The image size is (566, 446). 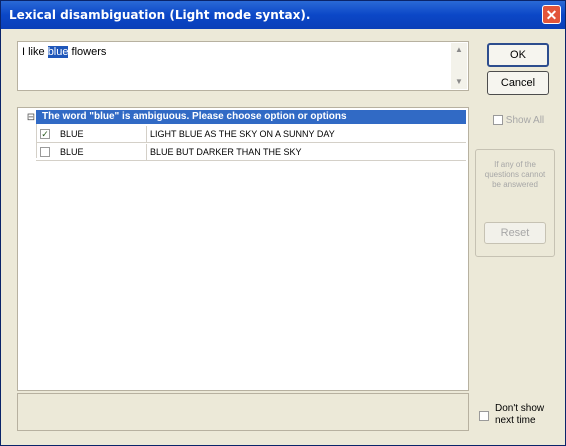 What do you see at coordinates (518, 83) in the screenshot?
I see `cancel-button: Cancel` at bounding box center [518, 83].